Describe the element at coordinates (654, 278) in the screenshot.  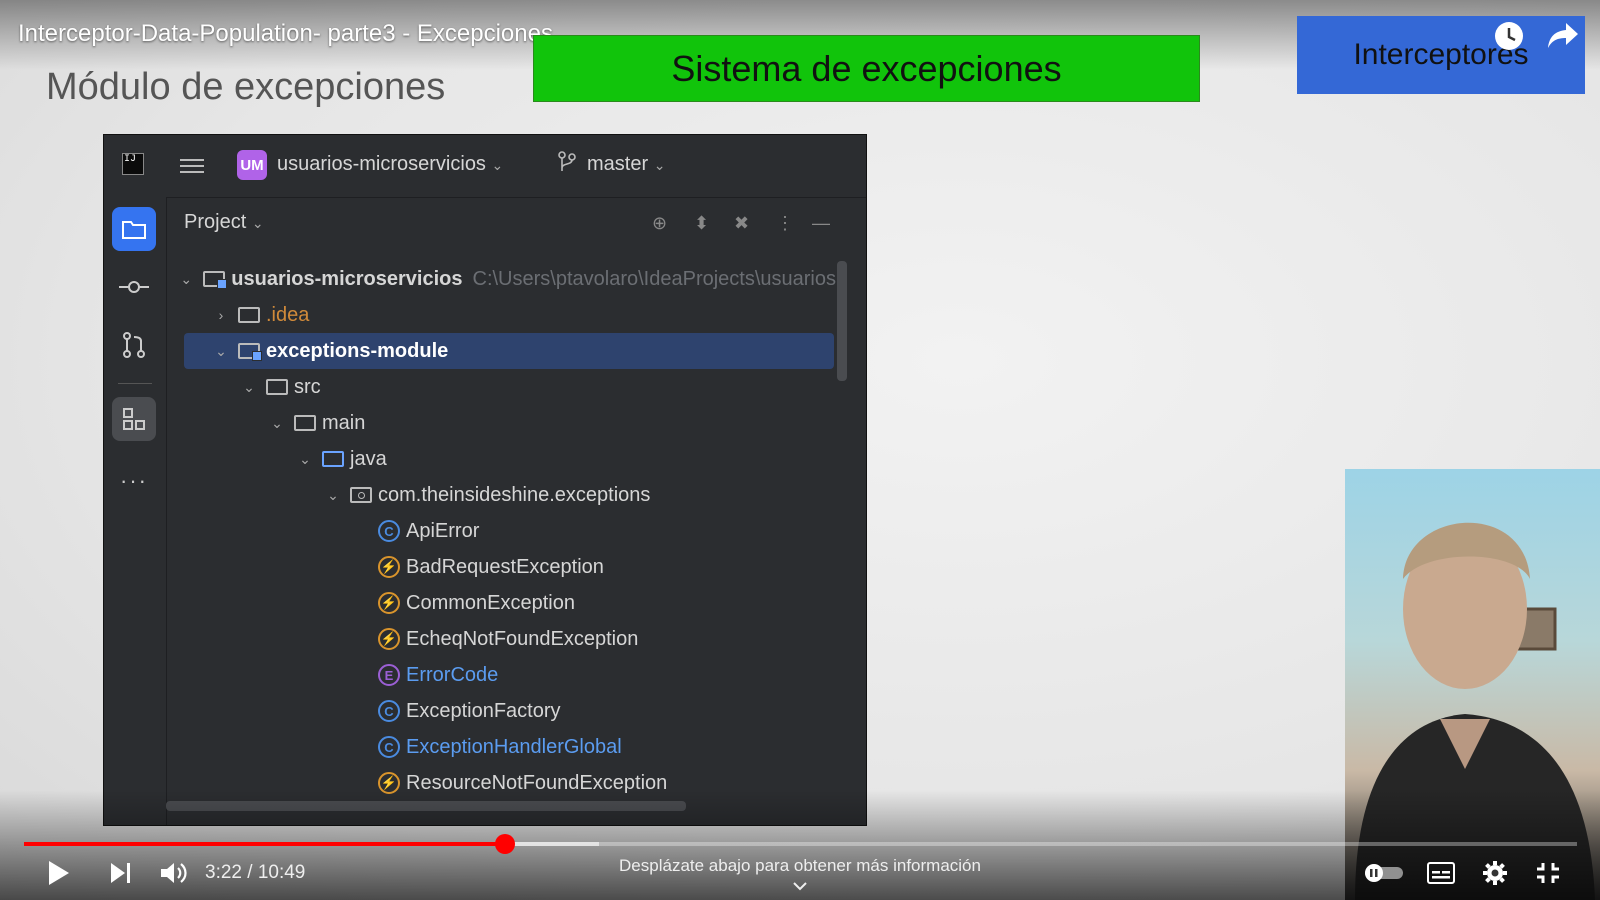
I see `tree-item-path: C:\Users\ptavolaro\IdeaProjects\usuarios` at that location.